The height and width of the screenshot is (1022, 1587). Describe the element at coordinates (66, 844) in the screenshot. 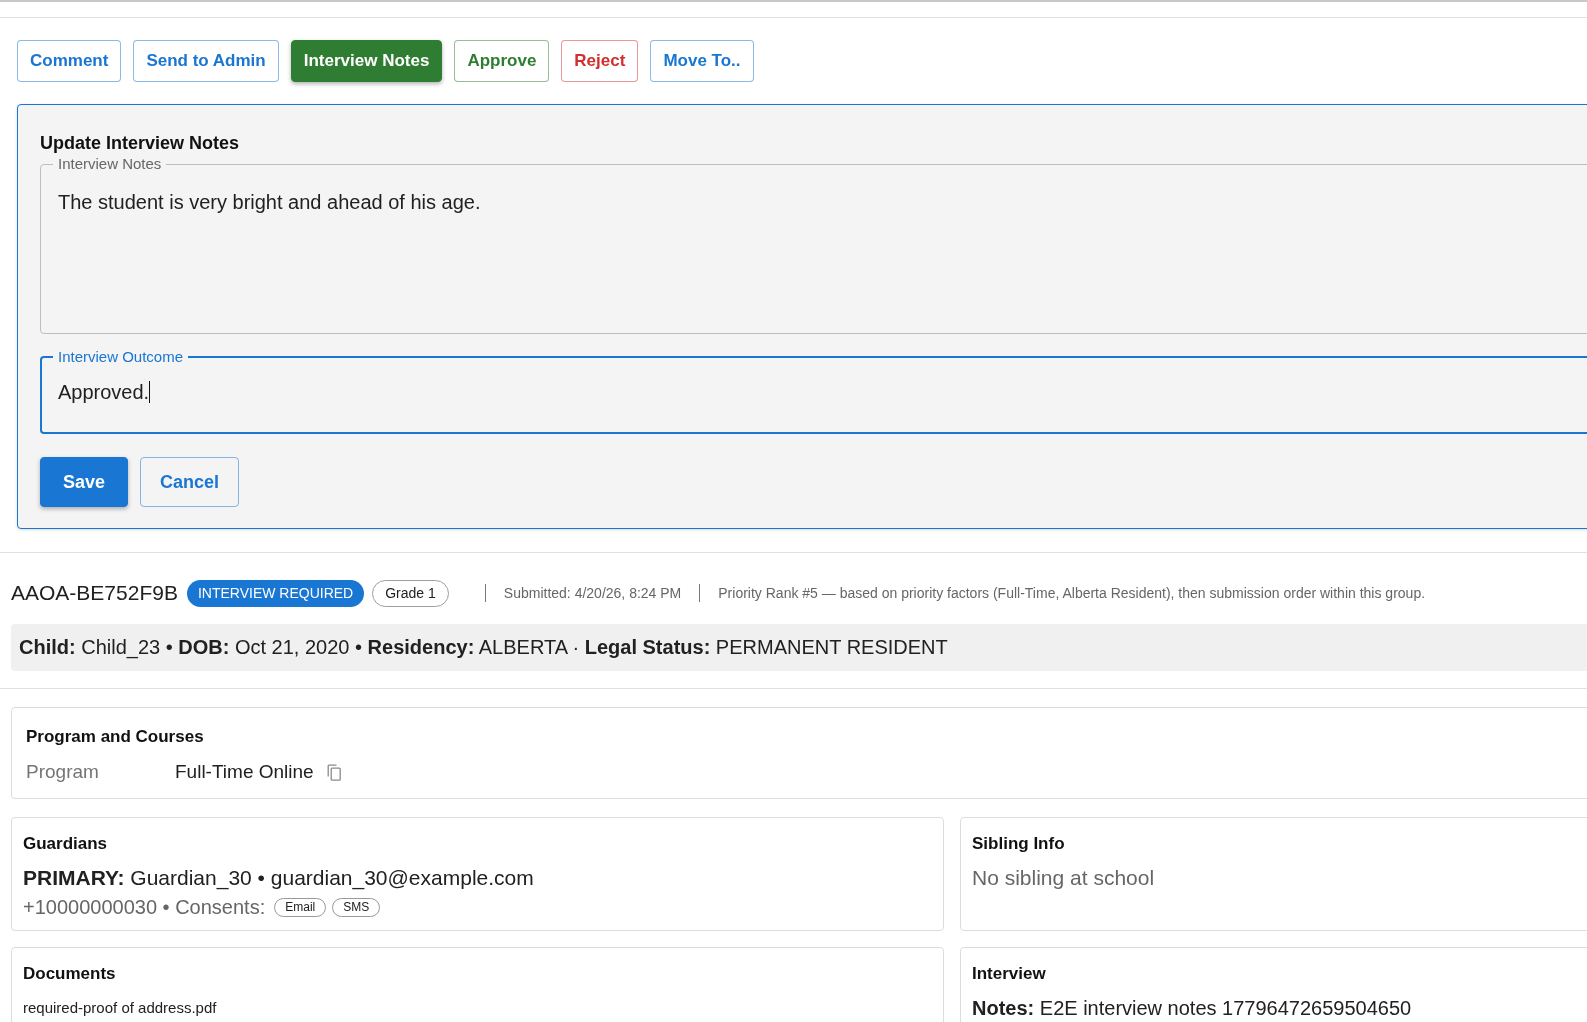

I see `card-title: Guardians` at that location.